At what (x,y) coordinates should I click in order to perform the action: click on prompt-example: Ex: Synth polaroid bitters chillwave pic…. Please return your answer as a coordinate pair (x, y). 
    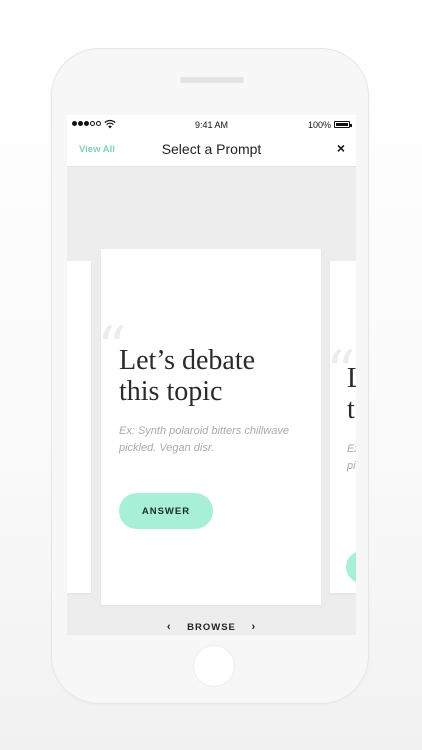
    Looking at the image, I should click on (204, 439).